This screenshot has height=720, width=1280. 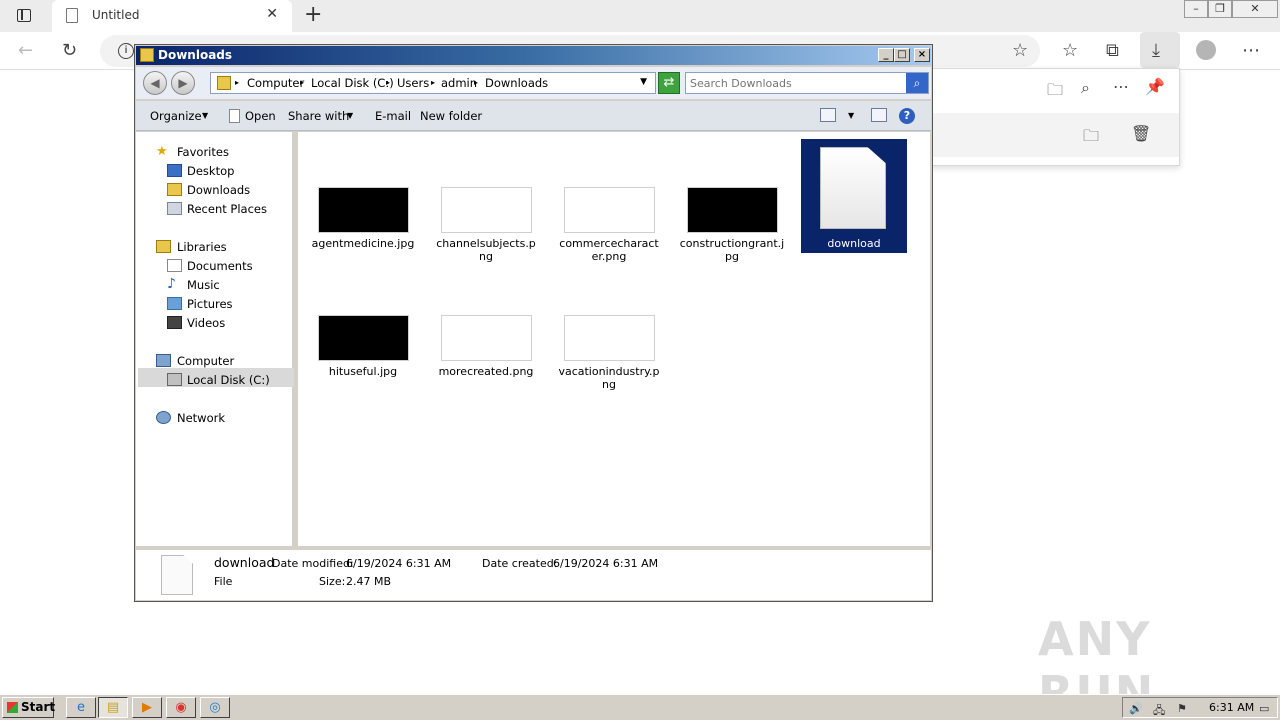 I want to click on breadcrumb-local-disk: Local Disk (C:), so click(x=352, y=83).